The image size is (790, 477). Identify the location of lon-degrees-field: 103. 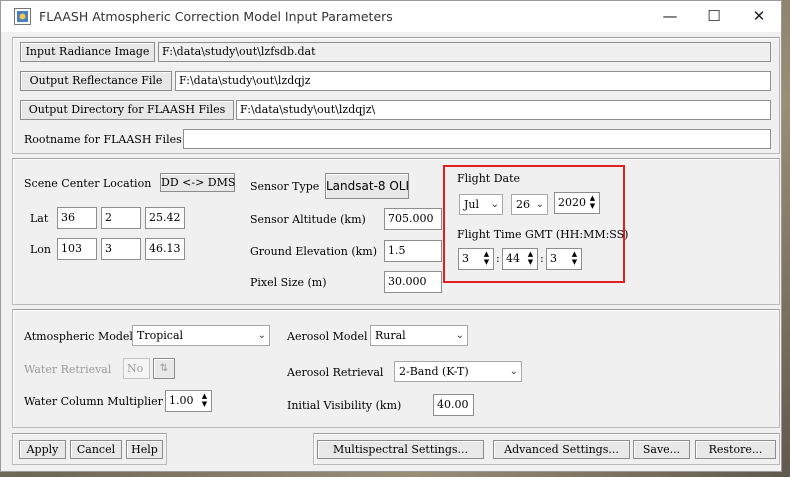
(77, 249).